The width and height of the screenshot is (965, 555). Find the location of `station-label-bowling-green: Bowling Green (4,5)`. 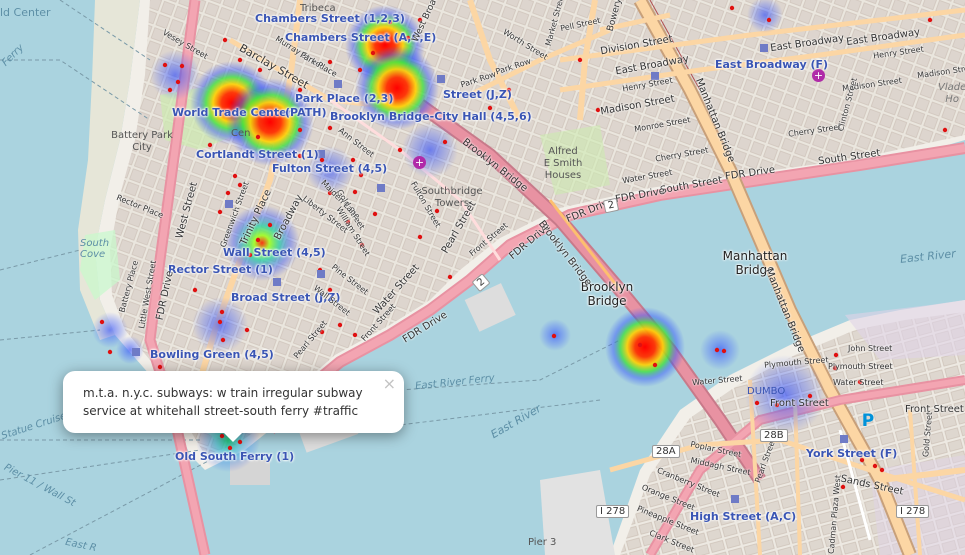

station-label-bowling-green: Bowling Green (4,5) is located at coordinates (212, 354).